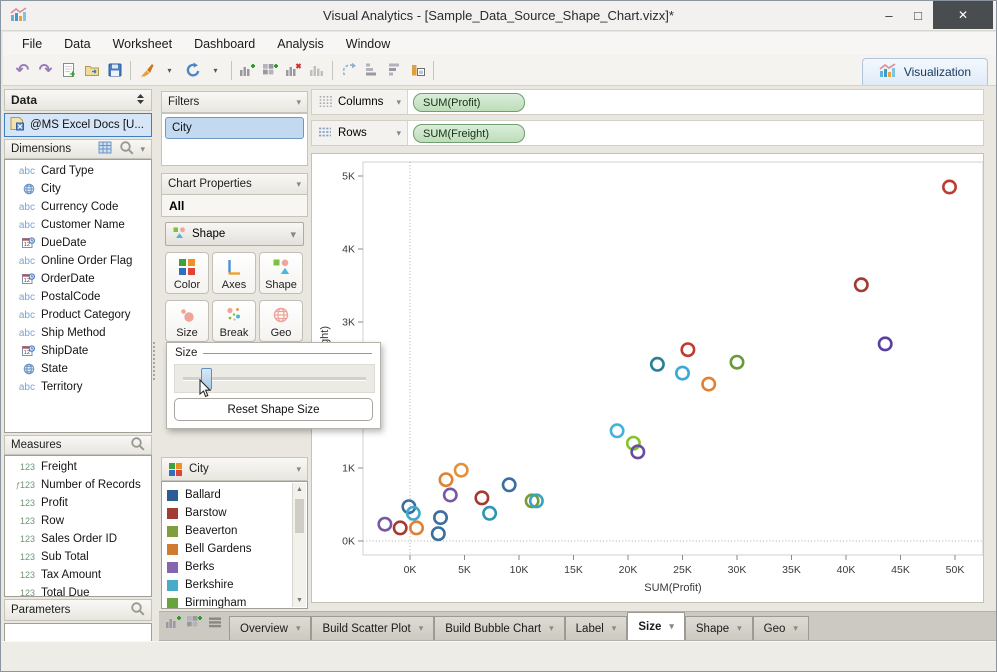 The width and height of the screenshot is (997, 672). Describe the element at coordinates (469, 133) in the screenshot. I see `rows-pill: SUM(Freight)` at that location.